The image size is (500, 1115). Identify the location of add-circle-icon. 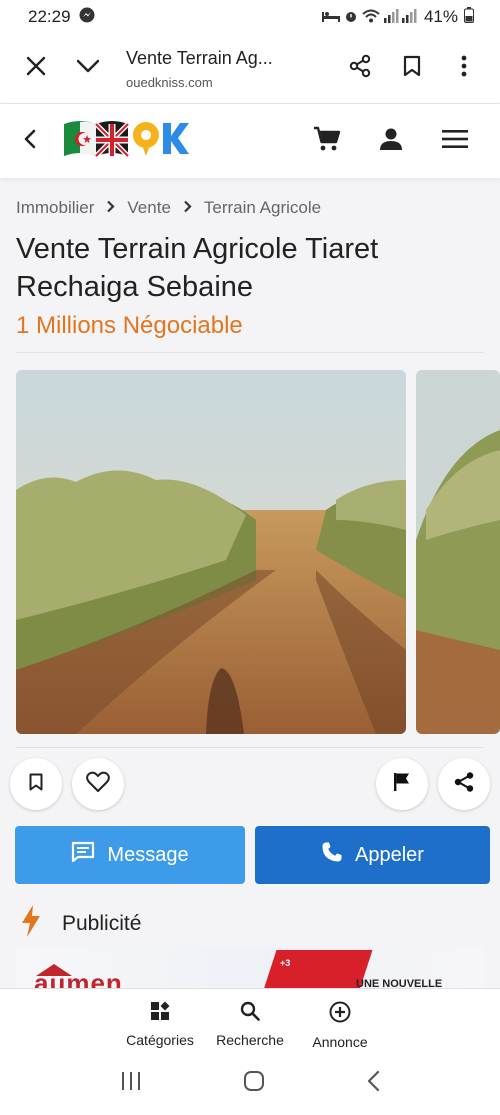
(340, 1014).